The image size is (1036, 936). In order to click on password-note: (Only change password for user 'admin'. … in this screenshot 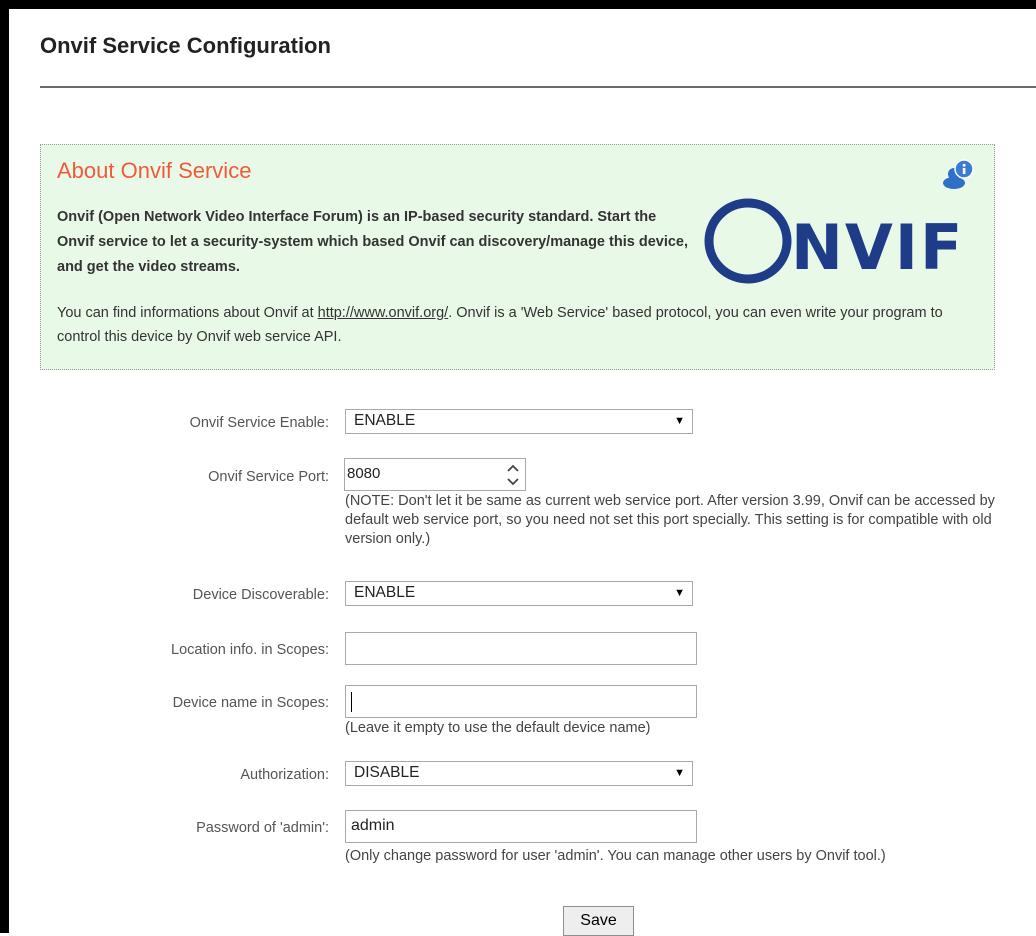, I will do `click(615, 856)`.